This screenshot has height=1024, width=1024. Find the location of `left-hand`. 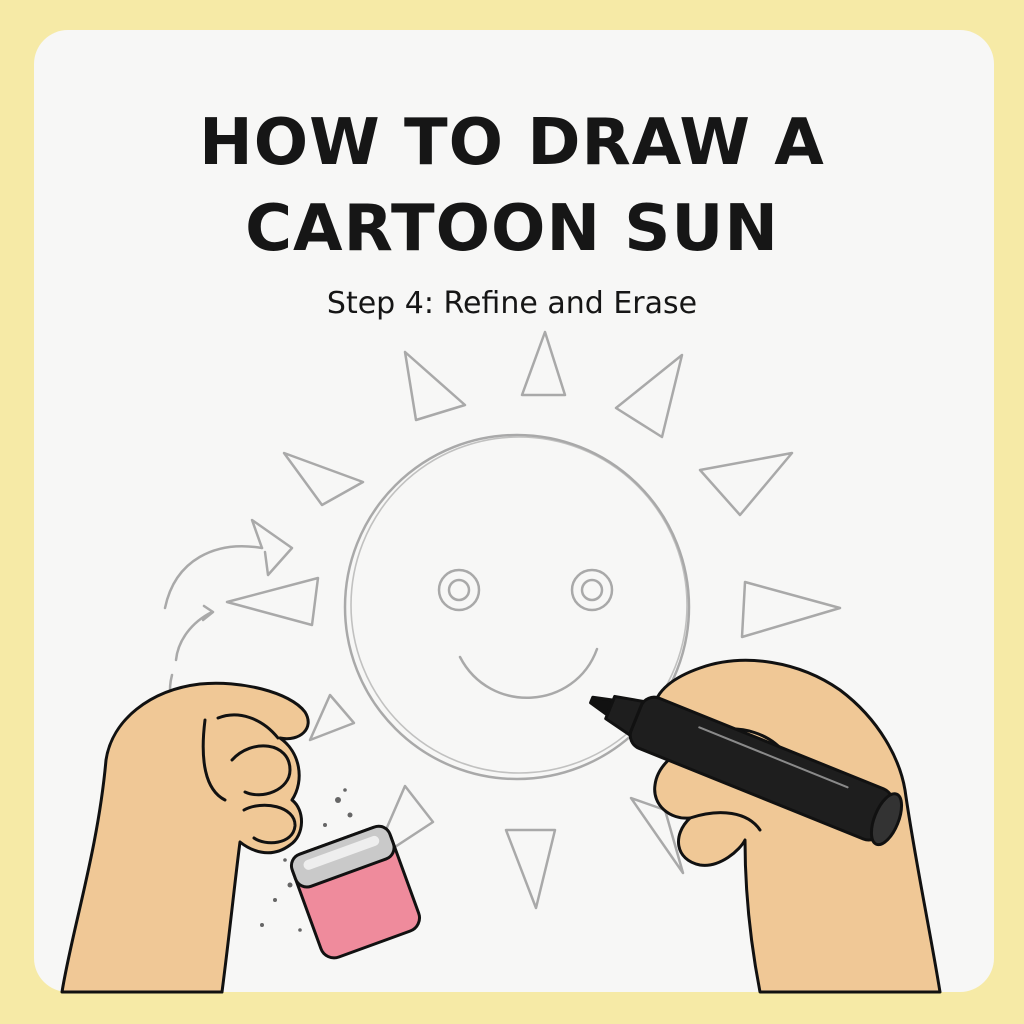

left-hand is located at coordinates (206, 837).